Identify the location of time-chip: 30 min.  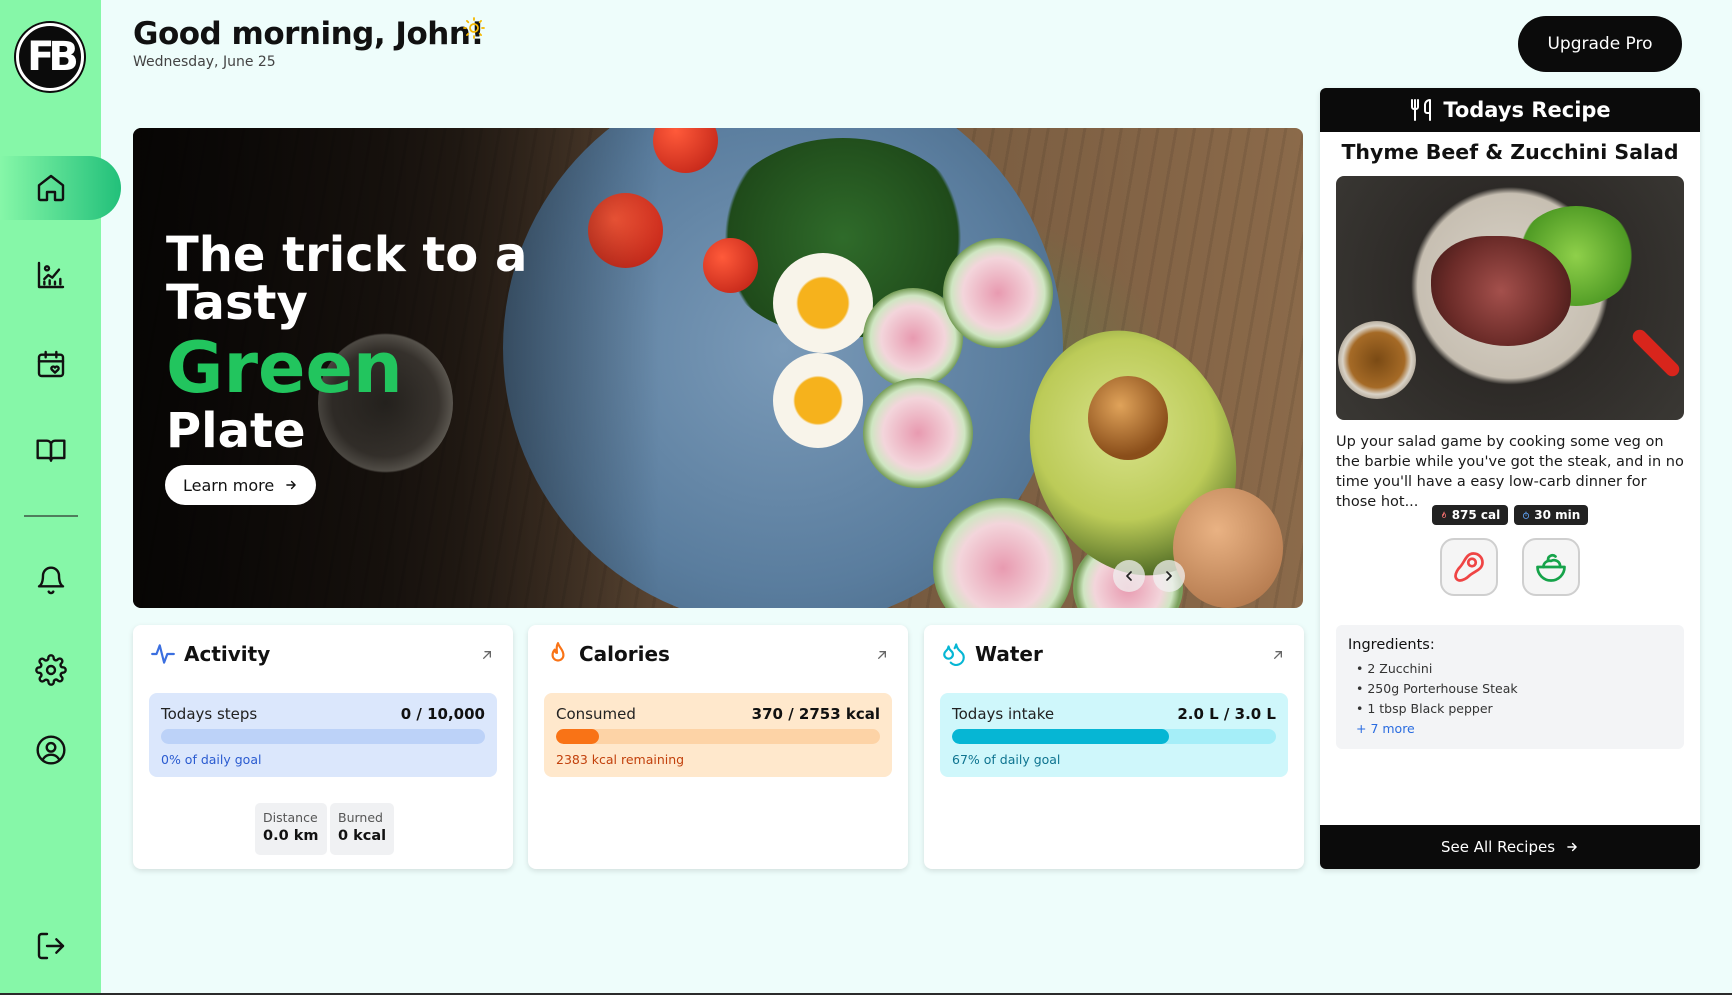
(1551, 515).